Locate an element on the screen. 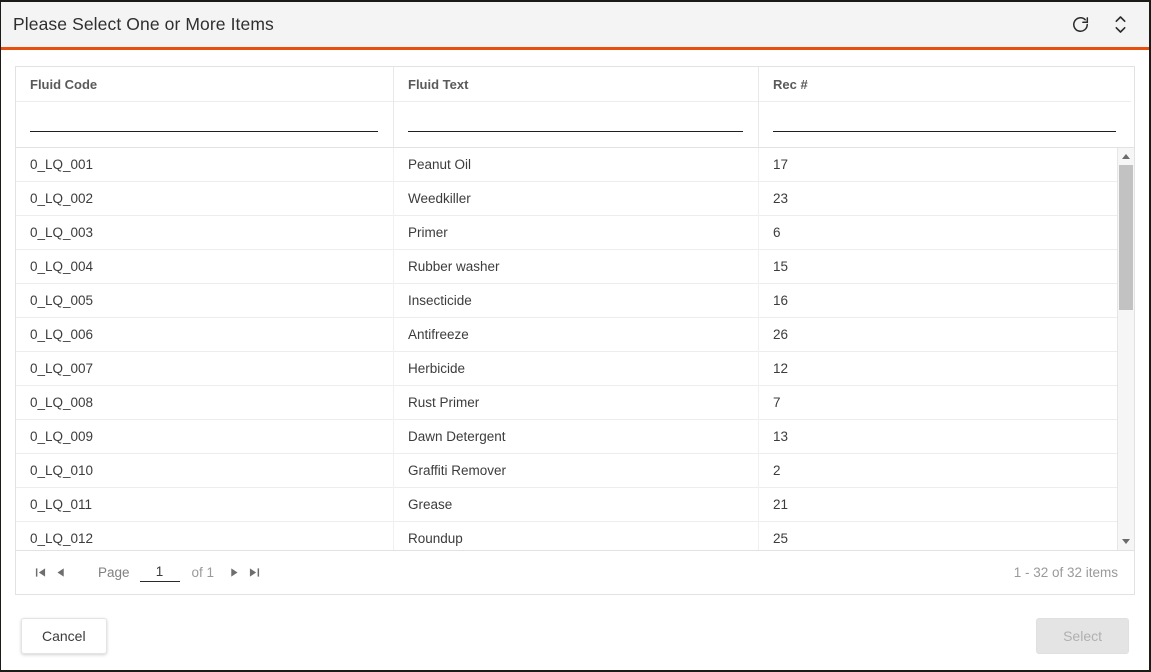 The image size is (1151, 672). table-row: 0_LQ_008 Rust Primer 7 is located at coordinates (566, 402).